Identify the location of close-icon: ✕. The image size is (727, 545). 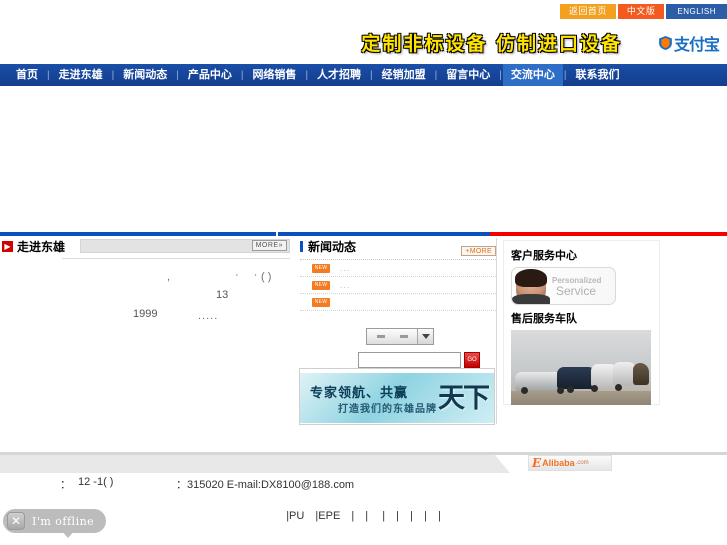
(16, 521).